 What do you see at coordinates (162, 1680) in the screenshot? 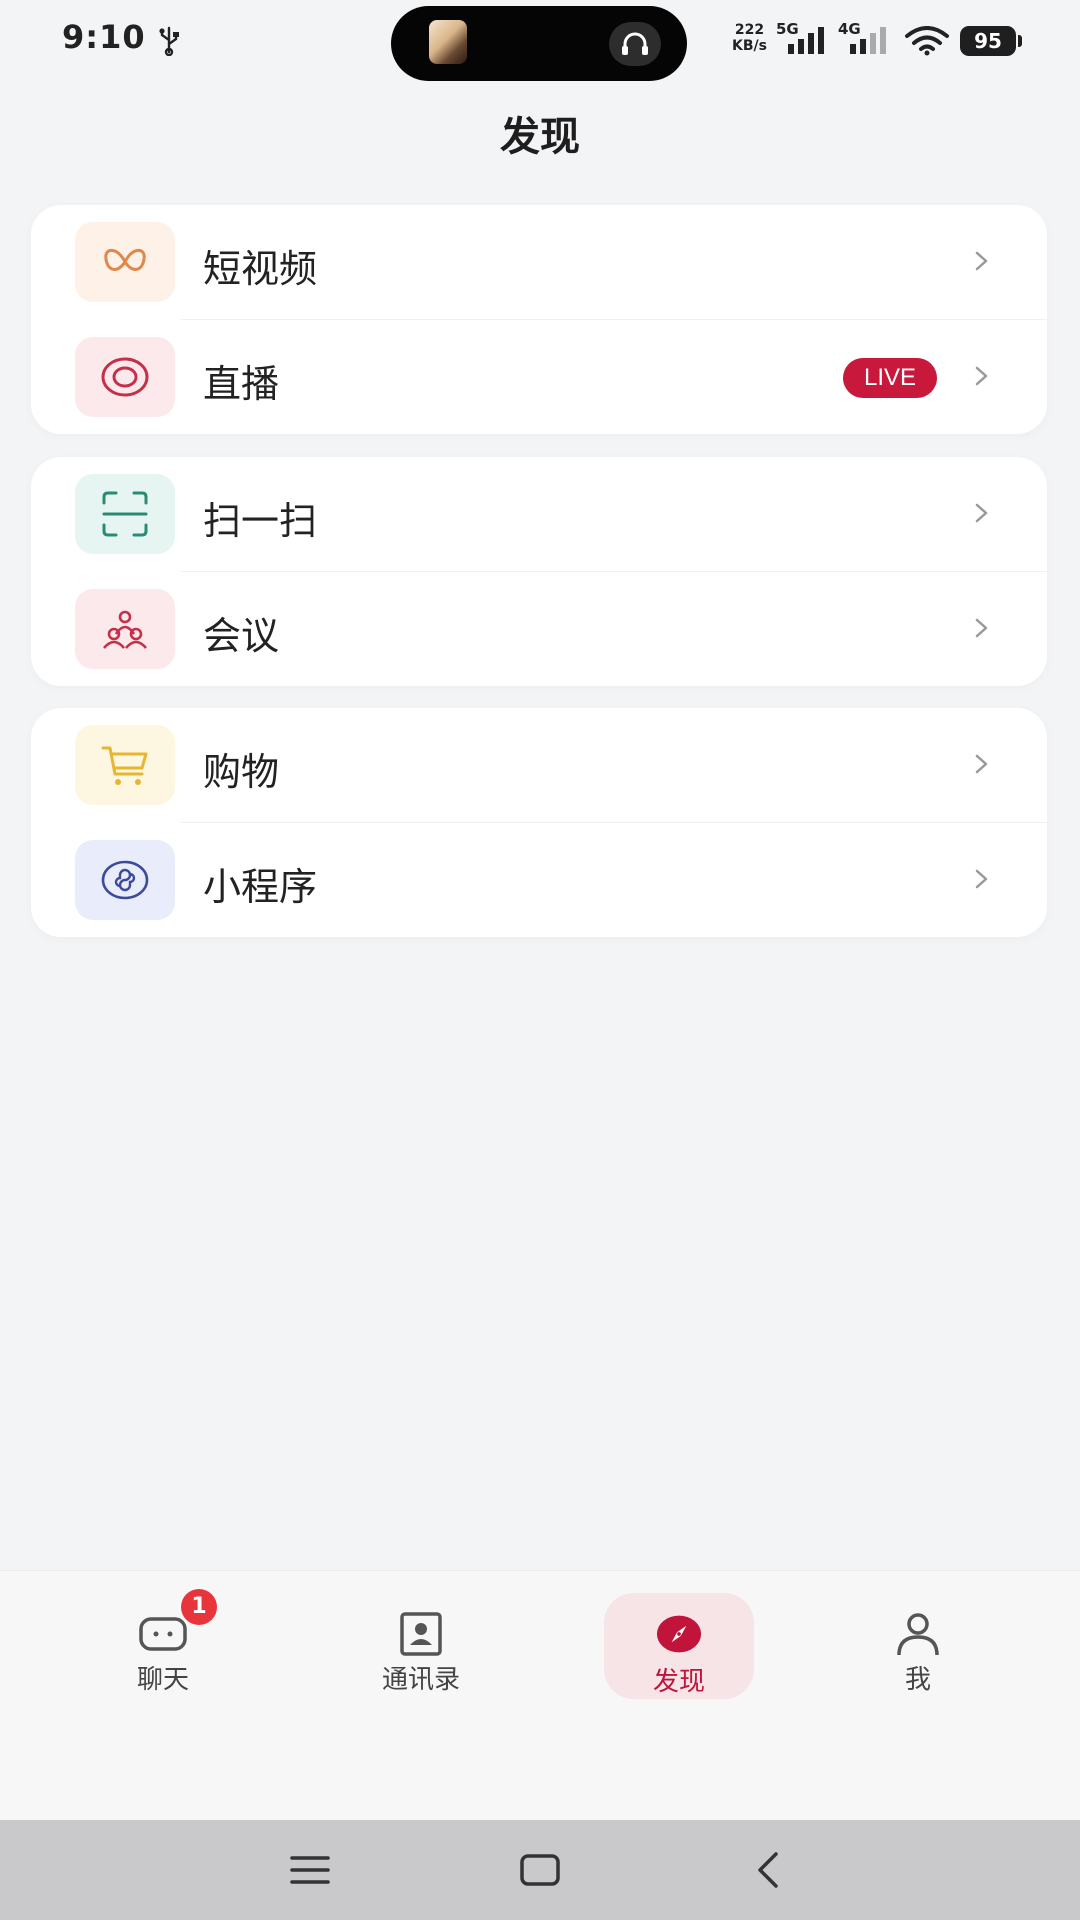
I see `tab-label-chat: 聊天` at bounding box center [162, 1680].